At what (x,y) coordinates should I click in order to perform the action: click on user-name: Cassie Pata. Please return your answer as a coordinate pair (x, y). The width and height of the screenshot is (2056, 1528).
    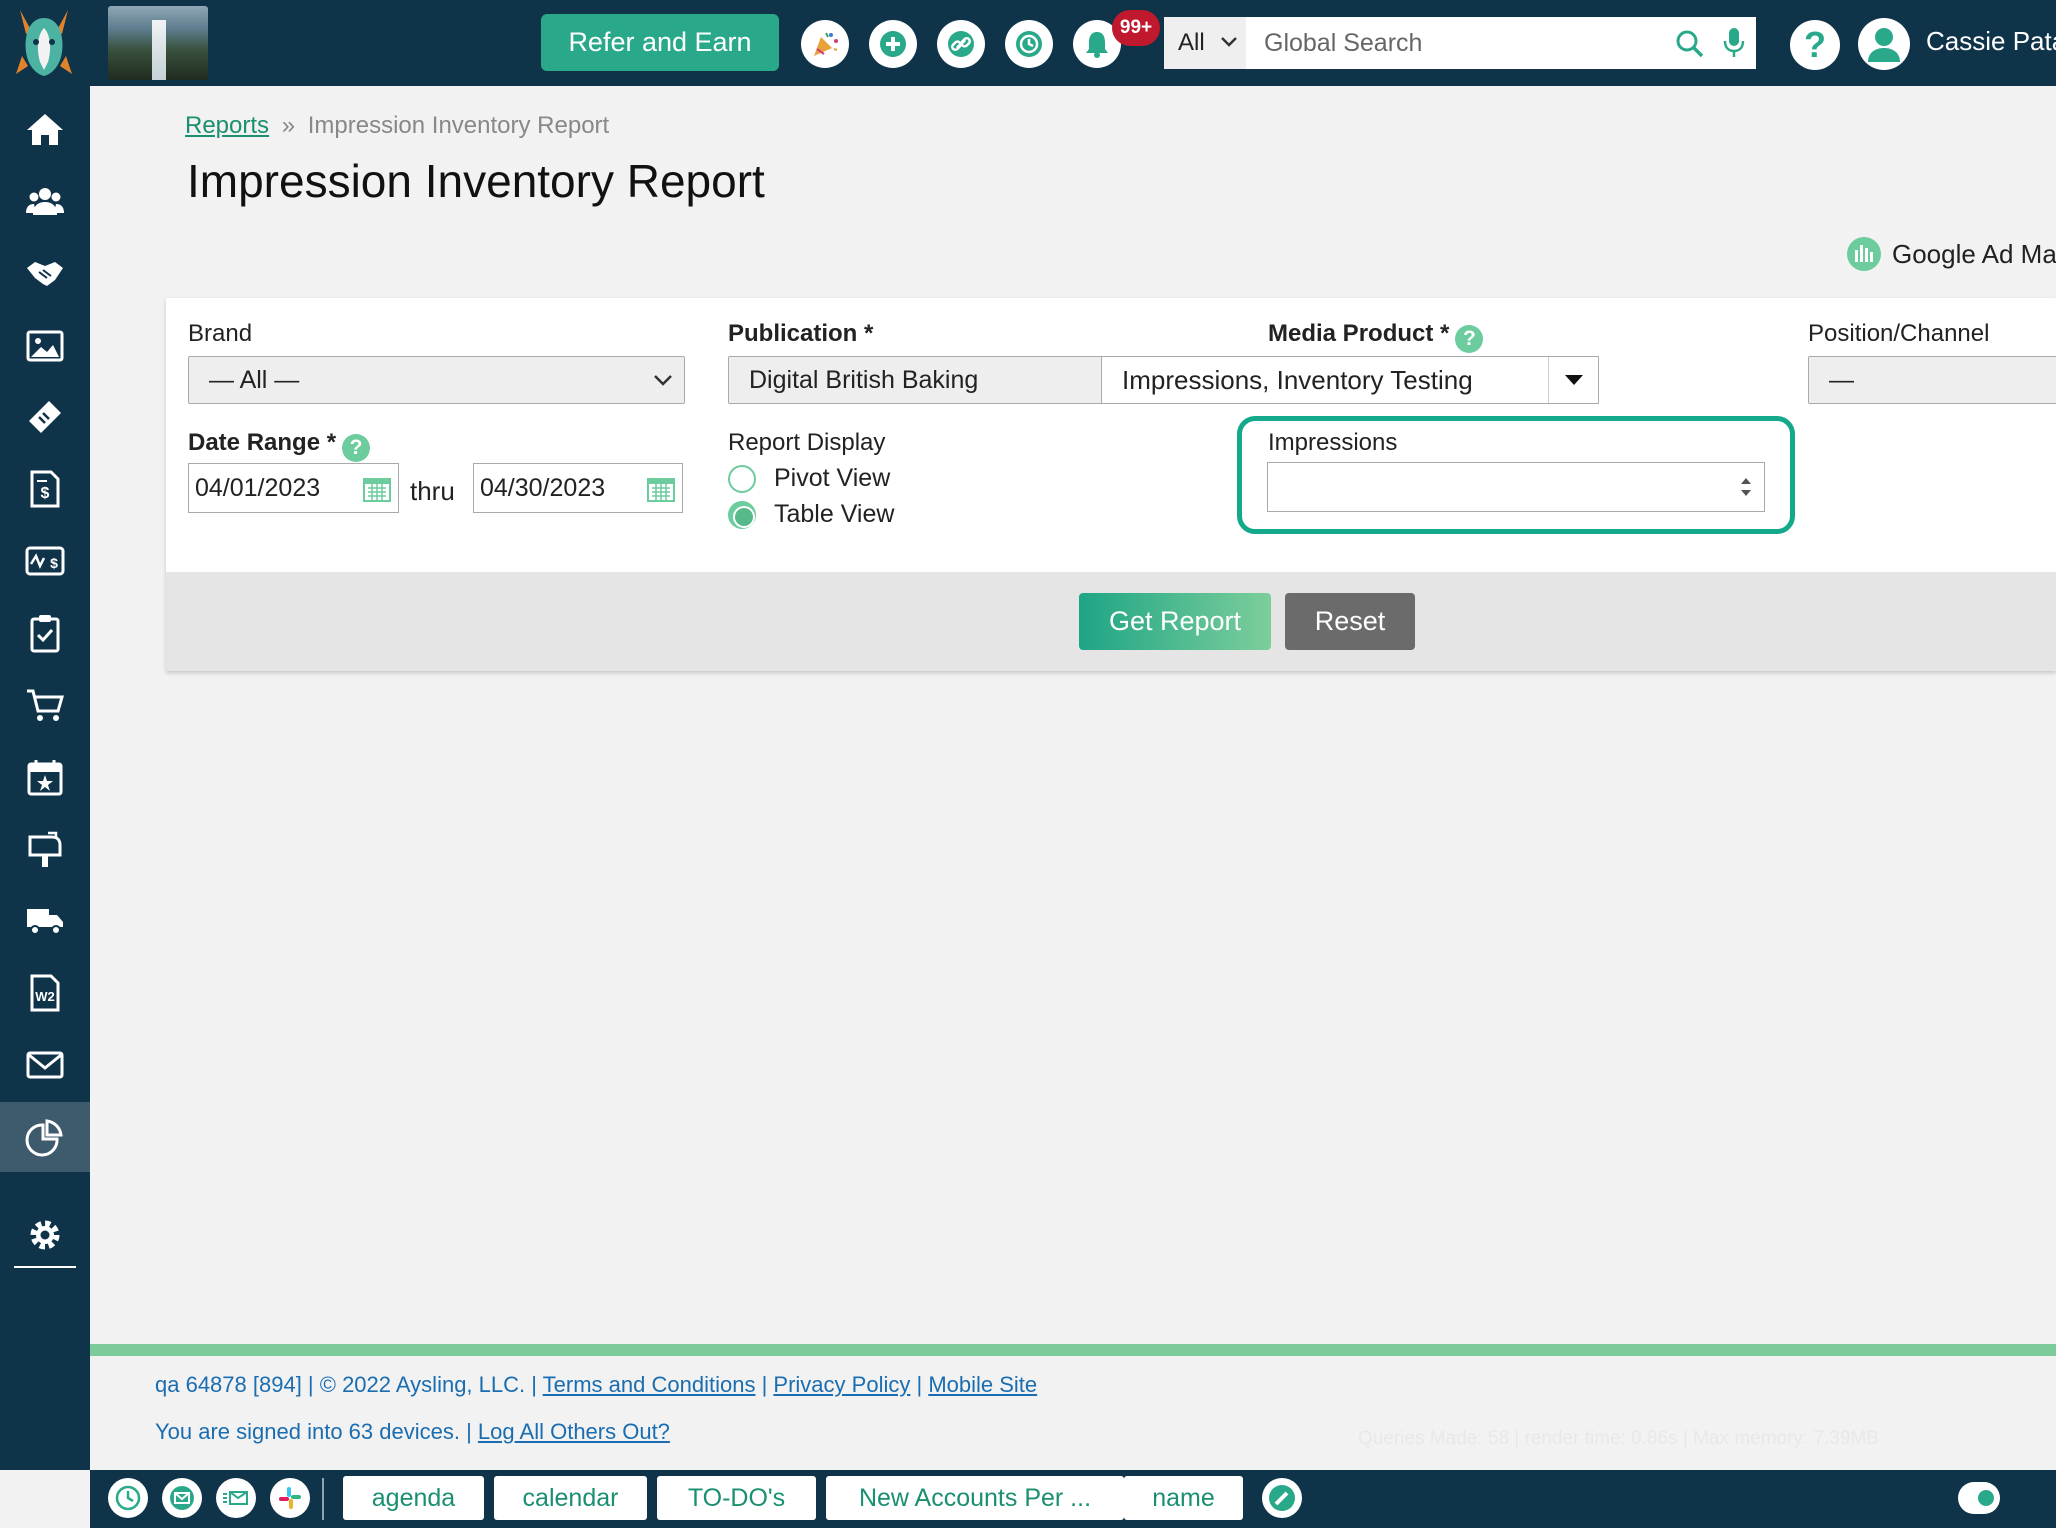
    Looking at the image, I should click on (1991, 41).